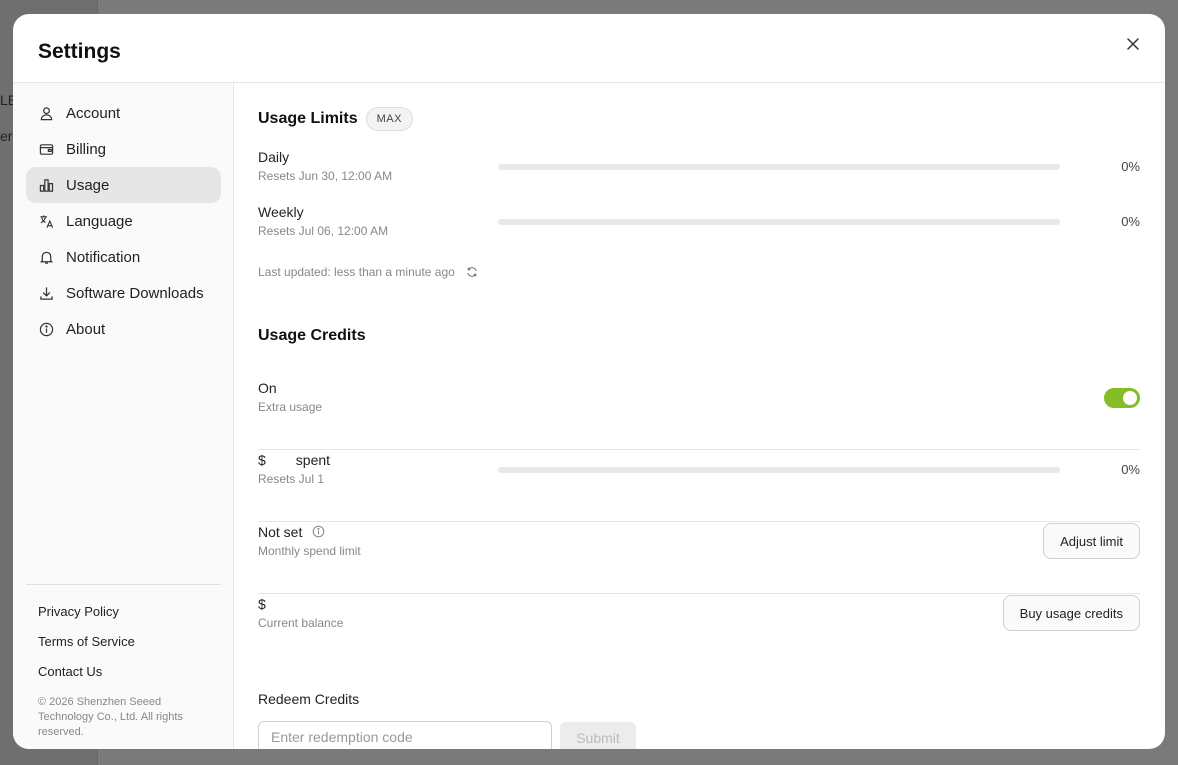 Image resolution: width=1178 pixels, height=765 pixels. I want to click on refresh-icon, so click(472, 272).